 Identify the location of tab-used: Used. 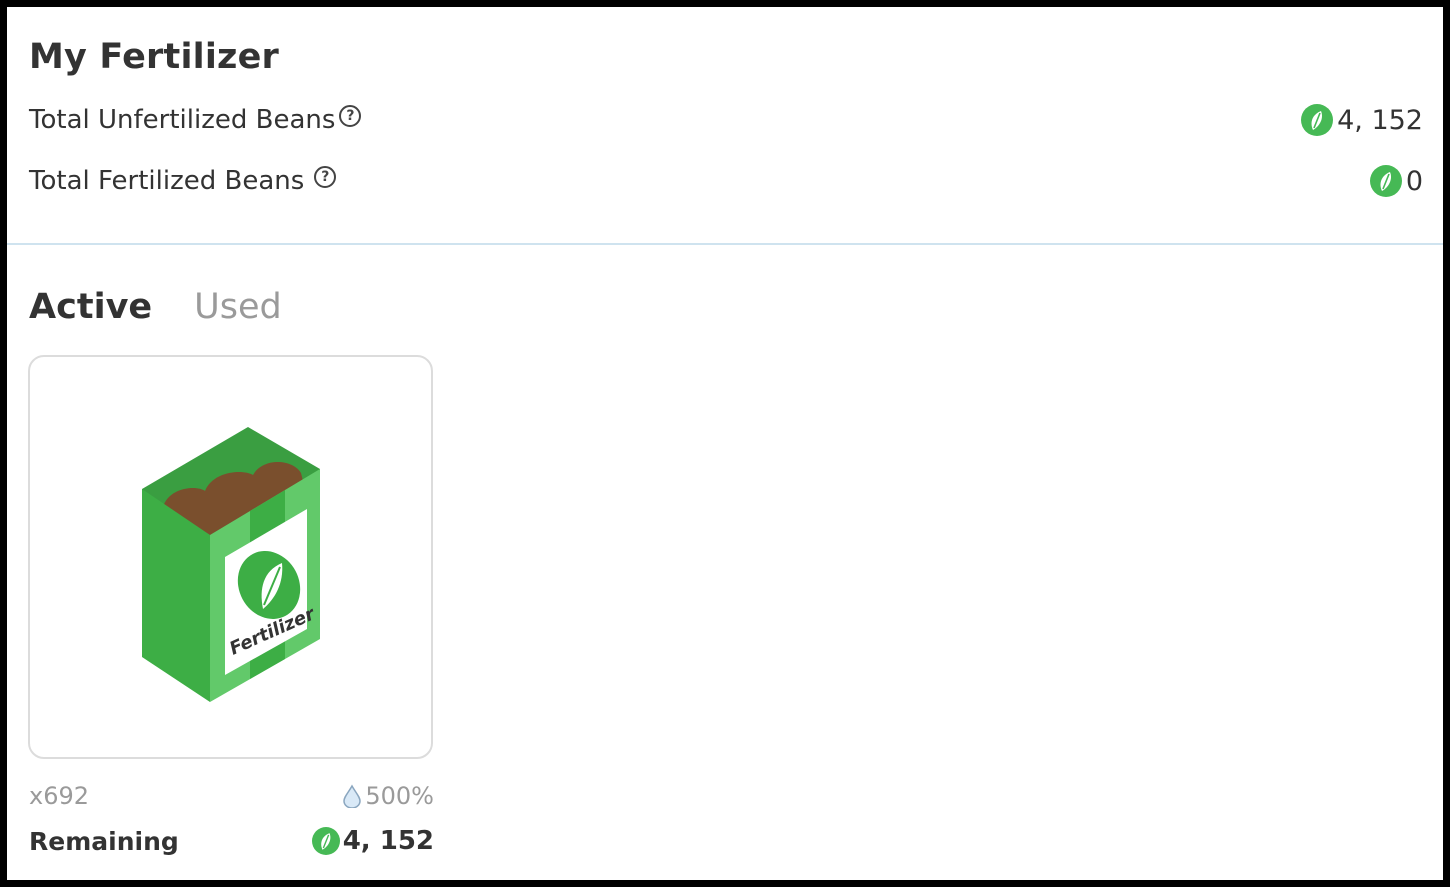
(238, 307).